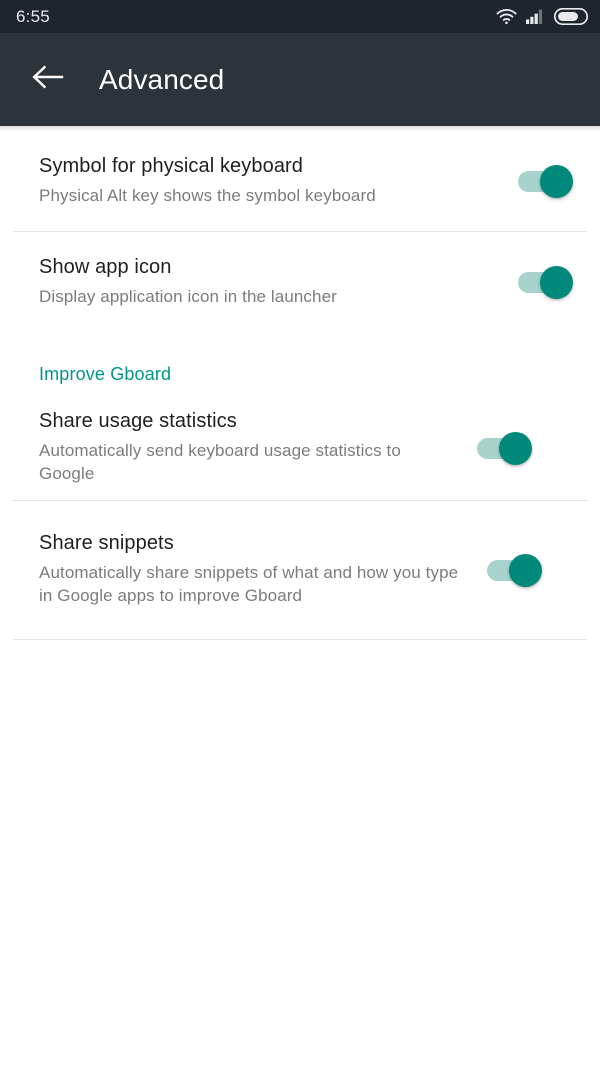 This screenshot has width=600, height=1067. Describe the element at coordinates (105, 267) in the screenshot. I see `setting-title: Show app icon` at that location.